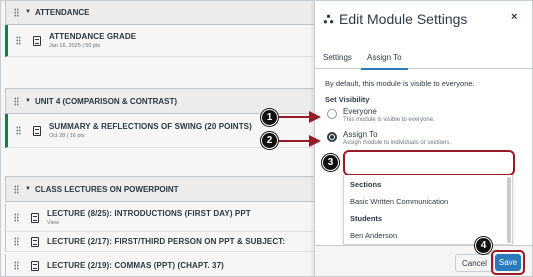 This screenshot has height=277, width=533. I want to click on module-header-lectures: ▼ CLASS LECTURES ON POWERPOINT, so click(159, 189).